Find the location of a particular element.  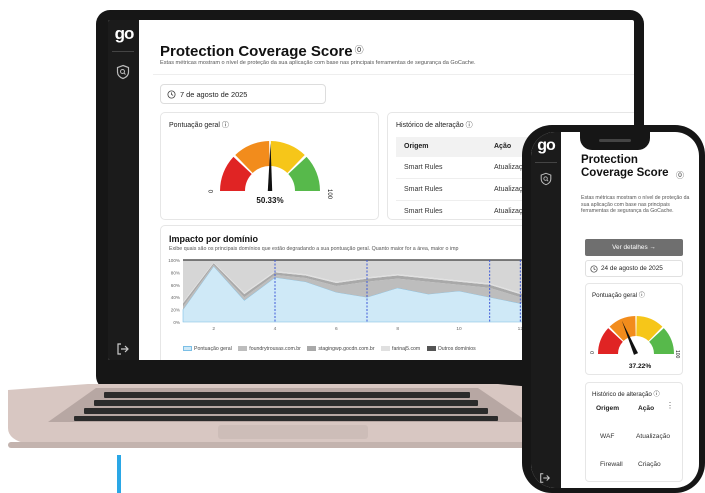

row-origem: WAF is located at coordinates (607, 436).